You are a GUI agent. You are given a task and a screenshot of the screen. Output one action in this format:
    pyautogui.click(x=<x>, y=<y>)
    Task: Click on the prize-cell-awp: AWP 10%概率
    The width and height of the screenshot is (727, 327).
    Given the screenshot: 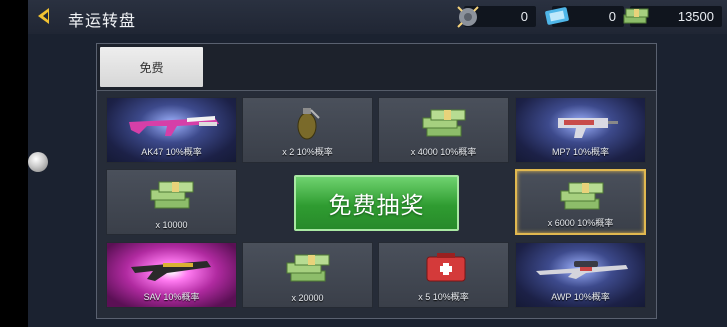 What is the action you would take?
    pyautogui.click(x=580, y=275)
    